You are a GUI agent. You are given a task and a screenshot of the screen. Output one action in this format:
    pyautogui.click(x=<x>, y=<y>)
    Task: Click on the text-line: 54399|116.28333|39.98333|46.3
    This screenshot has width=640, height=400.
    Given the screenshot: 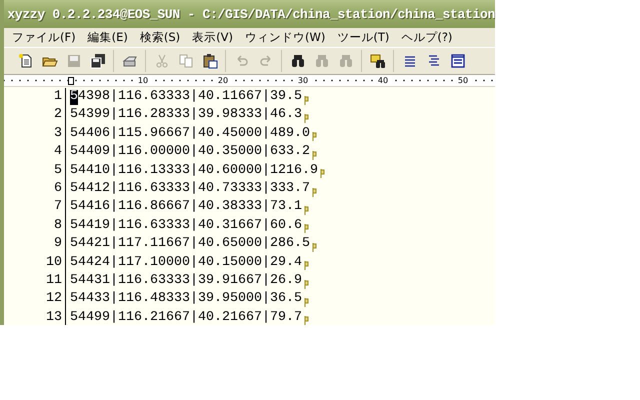 What is the action you would take?
    pyautogui.click(x=186, y=115)
    